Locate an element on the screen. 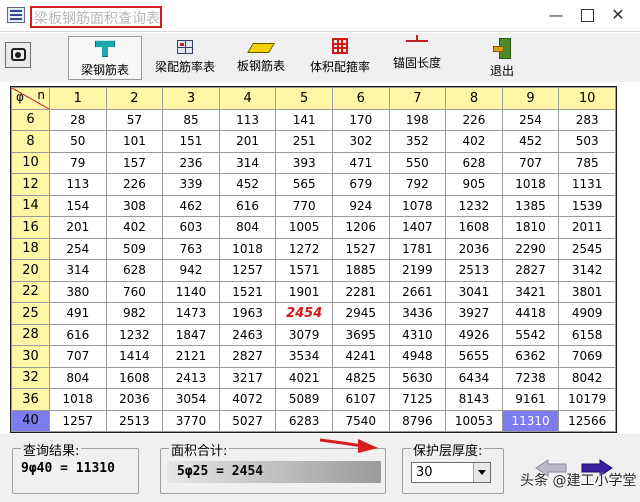  table-cell: 1608 is located at coordinates (474, 227).